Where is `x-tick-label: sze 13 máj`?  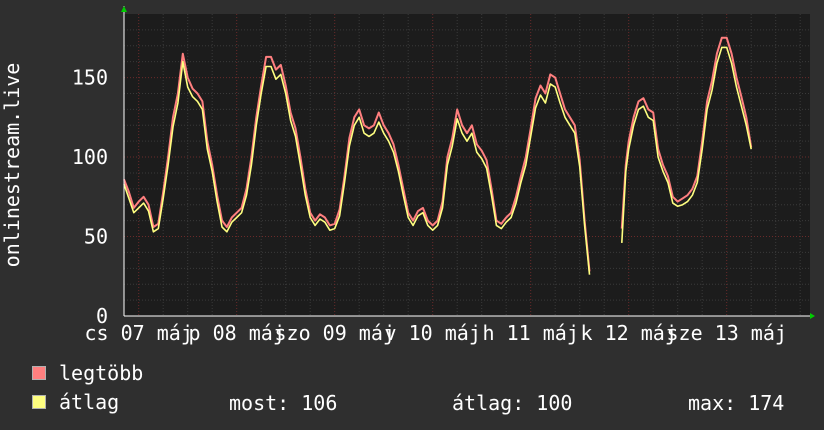
x-tick-label: sze 13 máj is located at coordinates (726, 333).